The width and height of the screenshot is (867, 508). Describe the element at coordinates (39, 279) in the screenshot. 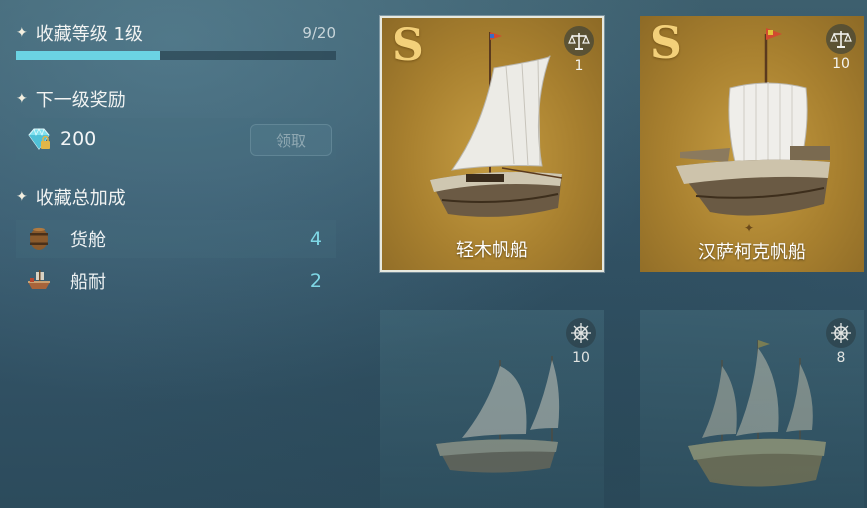

I see `ship-hull-icon` at that location.